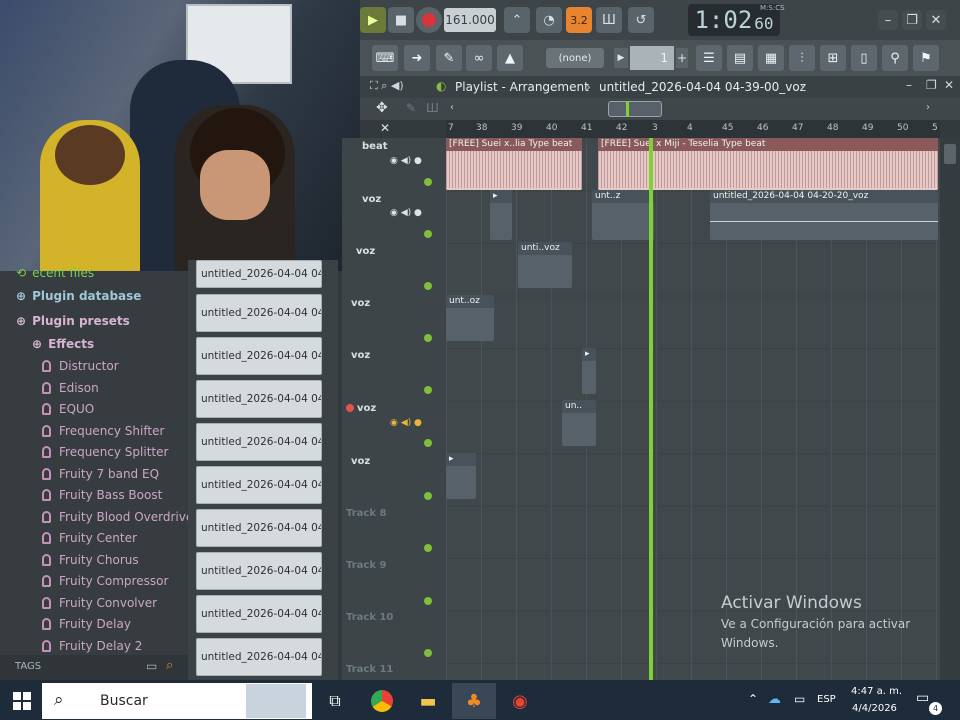 The width and height of the screenshot is (960, 720). What do you see at coordinates (335, 701) in the screenshot?
I see `task-view-icon: ⧉` at bounding box center [335, 701].